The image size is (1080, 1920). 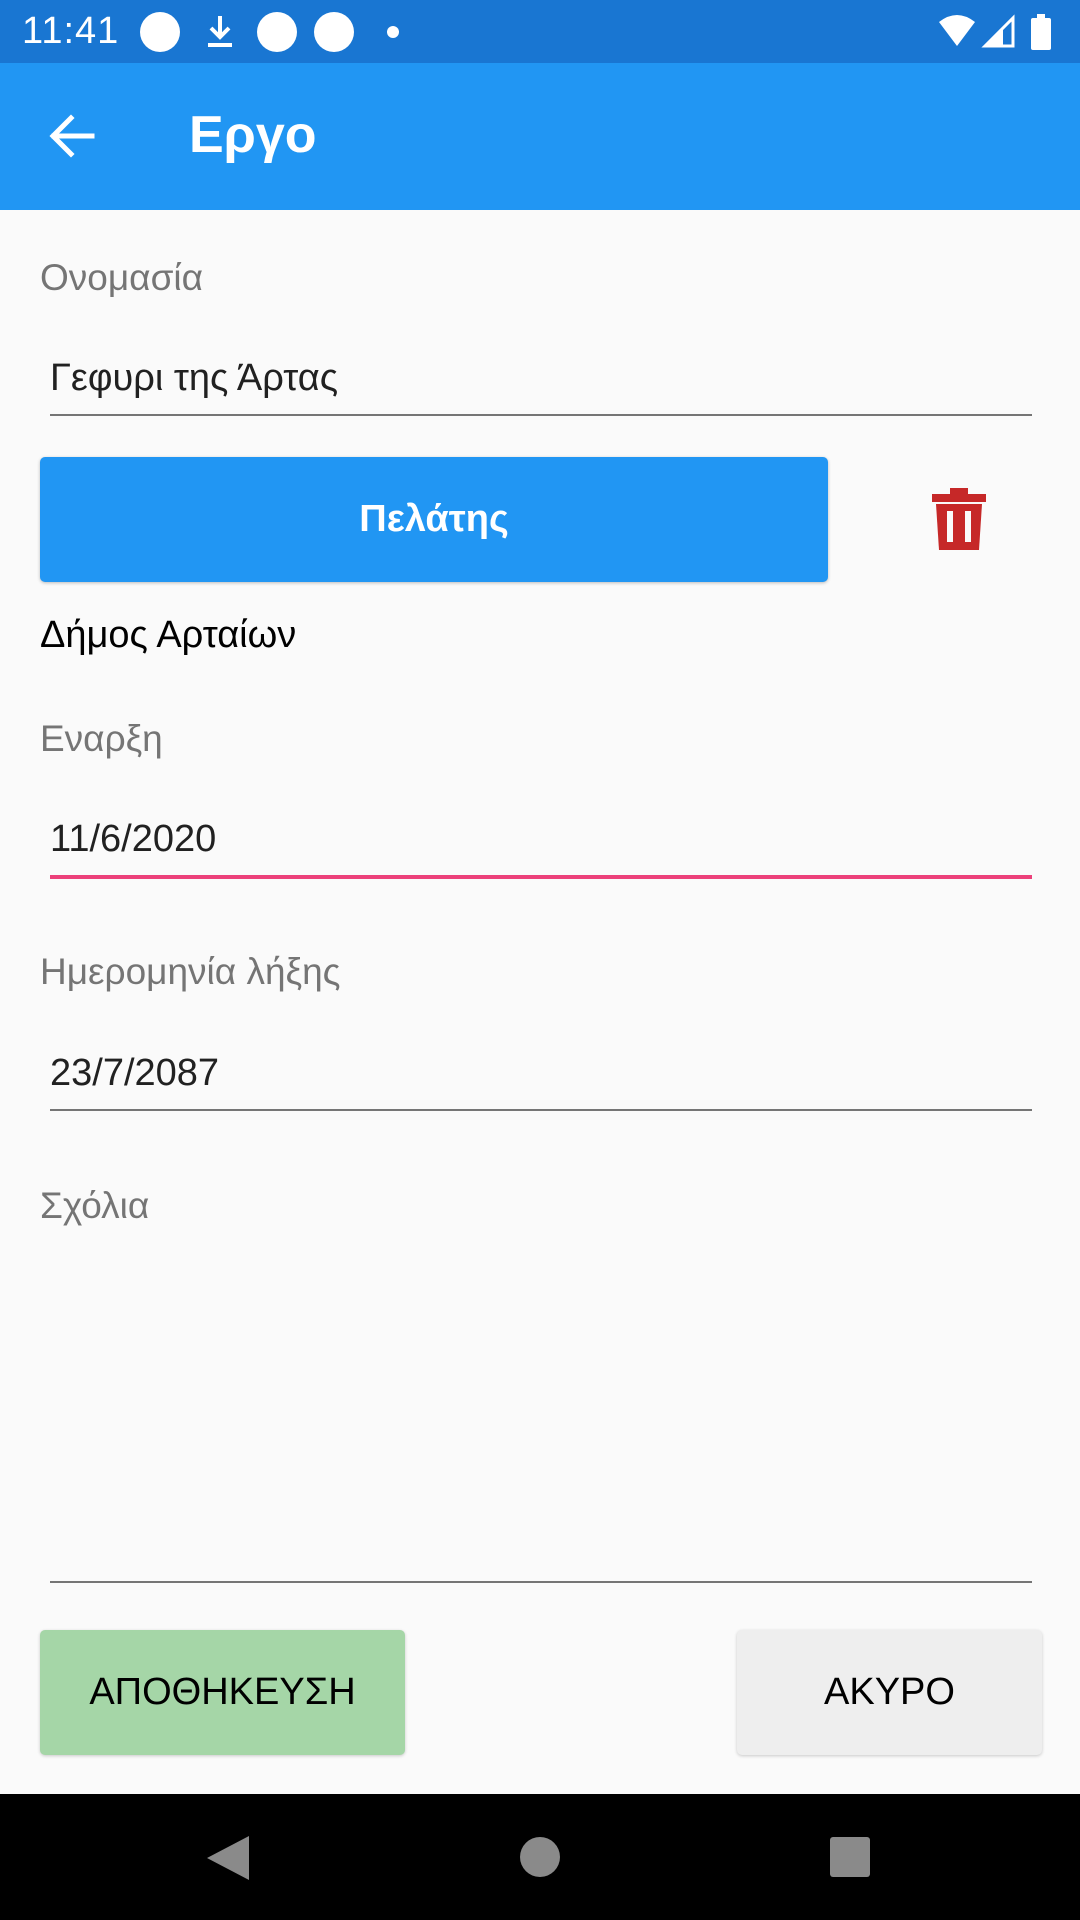 I want to click on download-icon, so click(x=220, y=31).